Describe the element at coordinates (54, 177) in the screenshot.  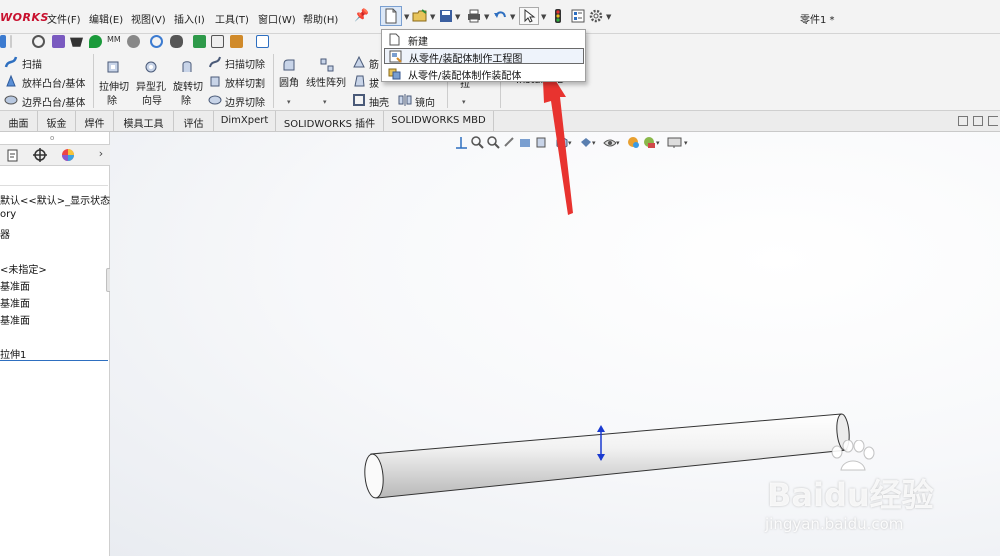
I see `feature-filter-field` at that location.